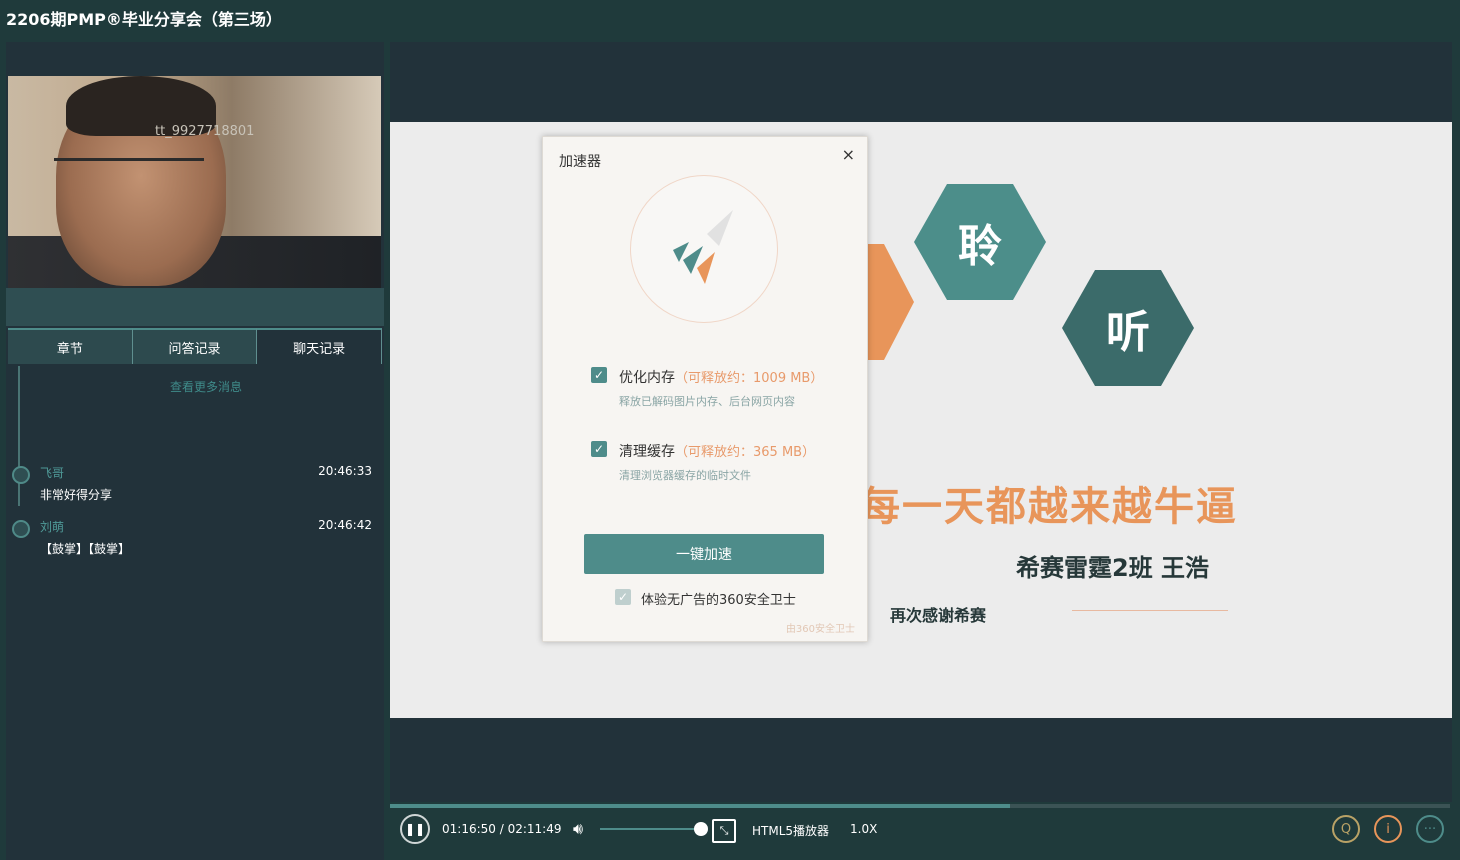 The image size is (1460, 860). Describe the element at coordinates (194, 182) in the screenshot. I see `webcam-video: tt_9927718801` at that location.